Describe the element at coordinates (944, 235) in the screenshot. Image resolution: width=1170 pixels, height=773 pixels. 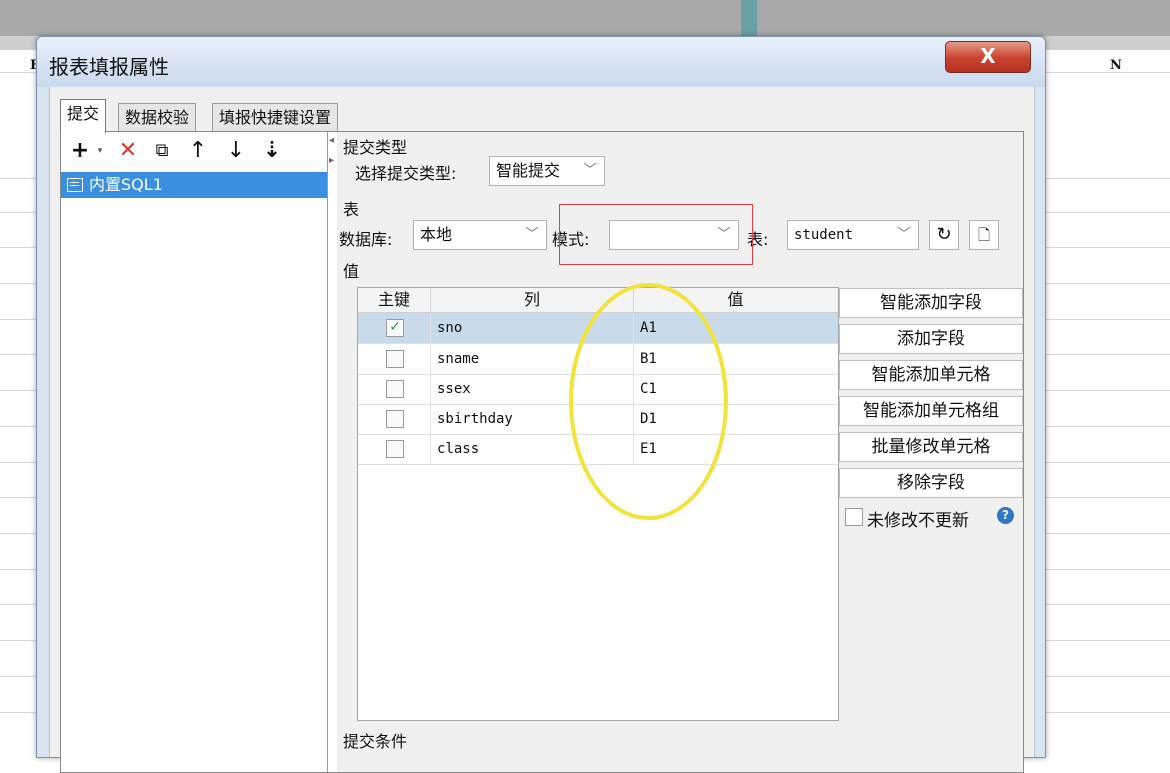
I see `refresh-icon: ↻` at that location.